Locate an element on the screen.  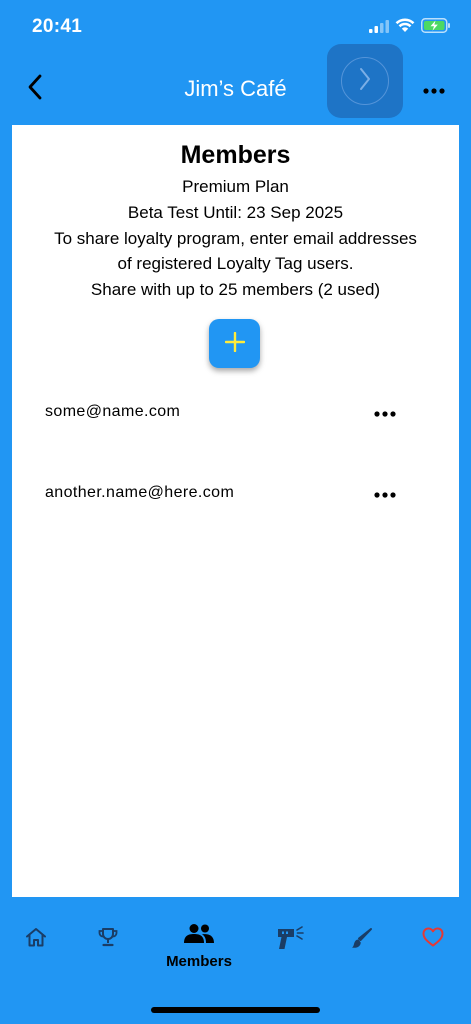
tab-members: Members is located at coordinates (199, 941).